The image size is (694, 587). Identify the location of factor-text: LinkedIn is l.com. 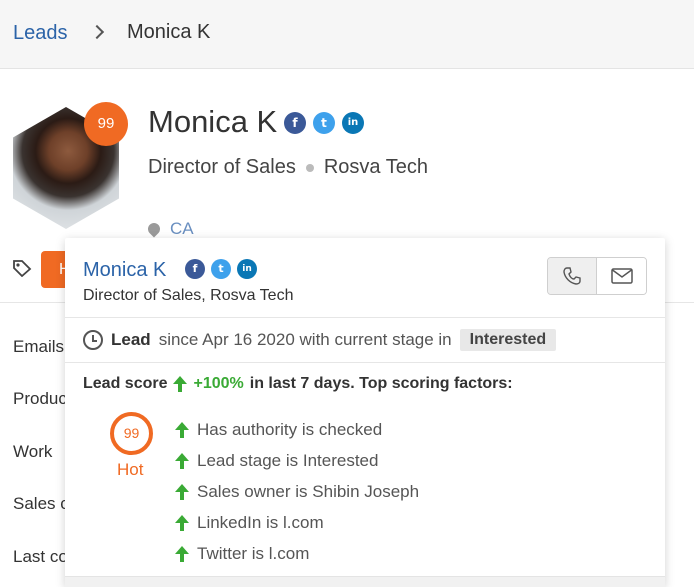
(260, 522).